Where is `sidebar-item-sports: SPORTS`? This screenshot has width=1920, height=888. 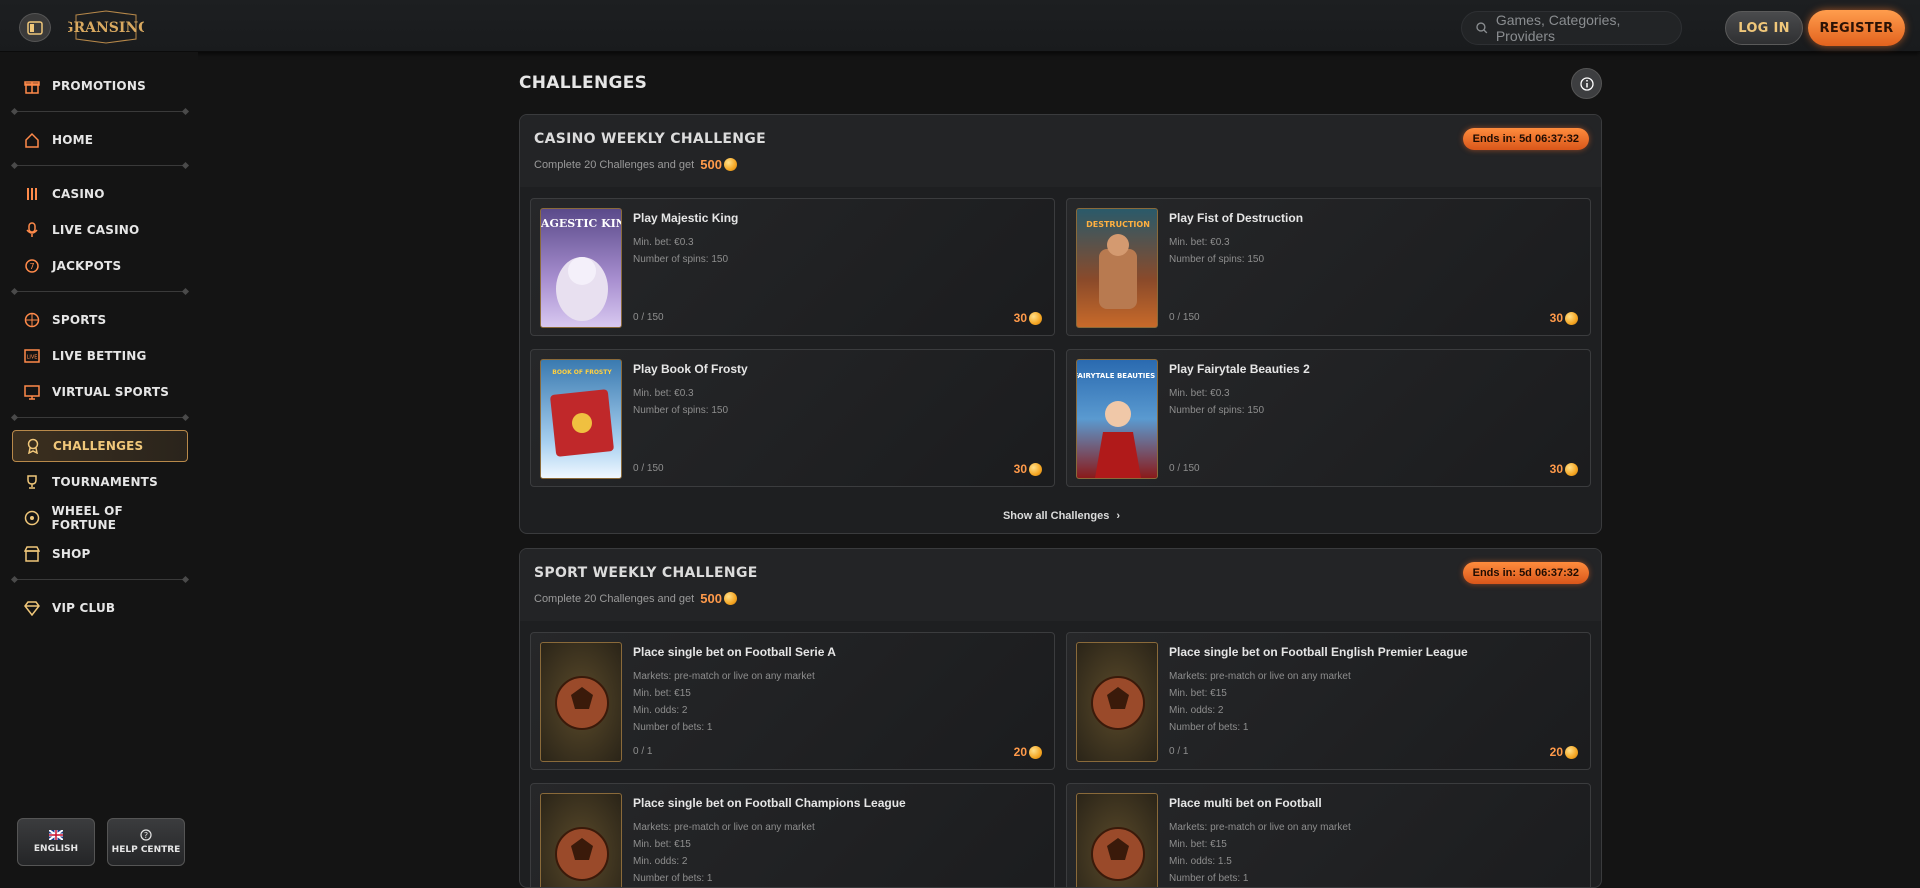 sidebar-item-sports: SPORTS is located at coordinates (100, 320).